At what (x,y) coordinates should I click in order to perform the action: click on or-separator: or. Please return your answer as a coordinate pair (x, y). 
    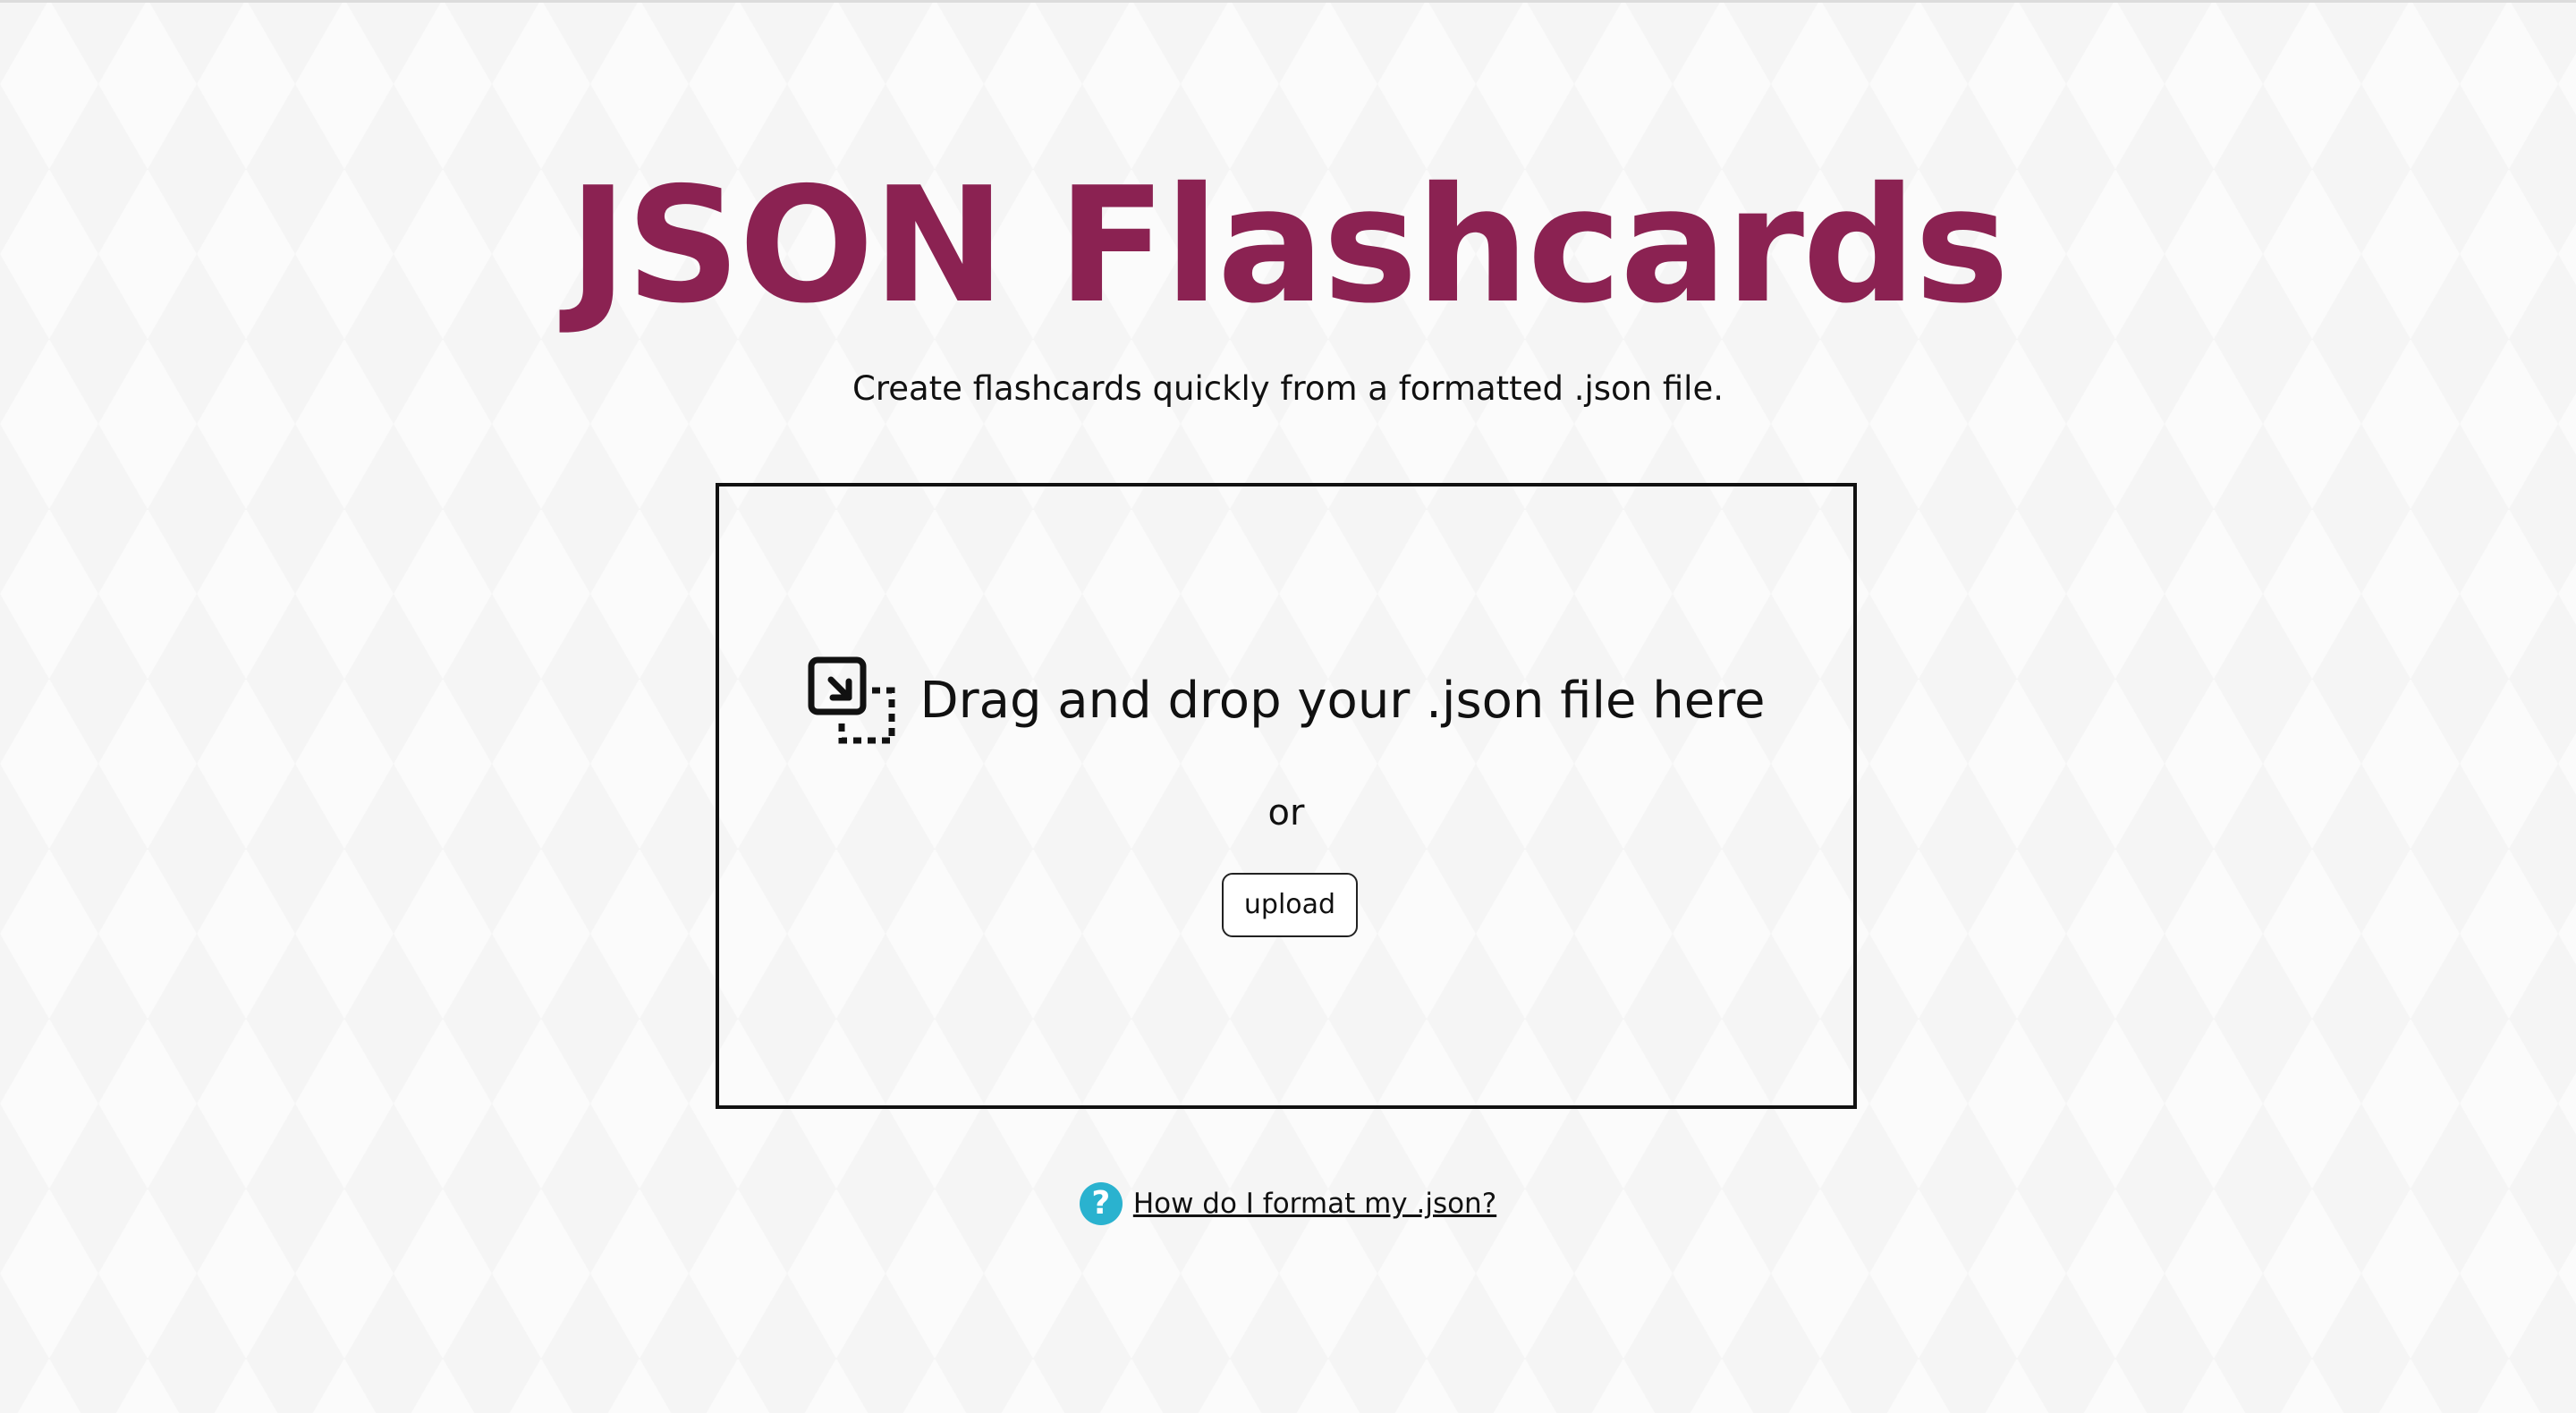
    Looking at the image, I should click on (1286, 812).